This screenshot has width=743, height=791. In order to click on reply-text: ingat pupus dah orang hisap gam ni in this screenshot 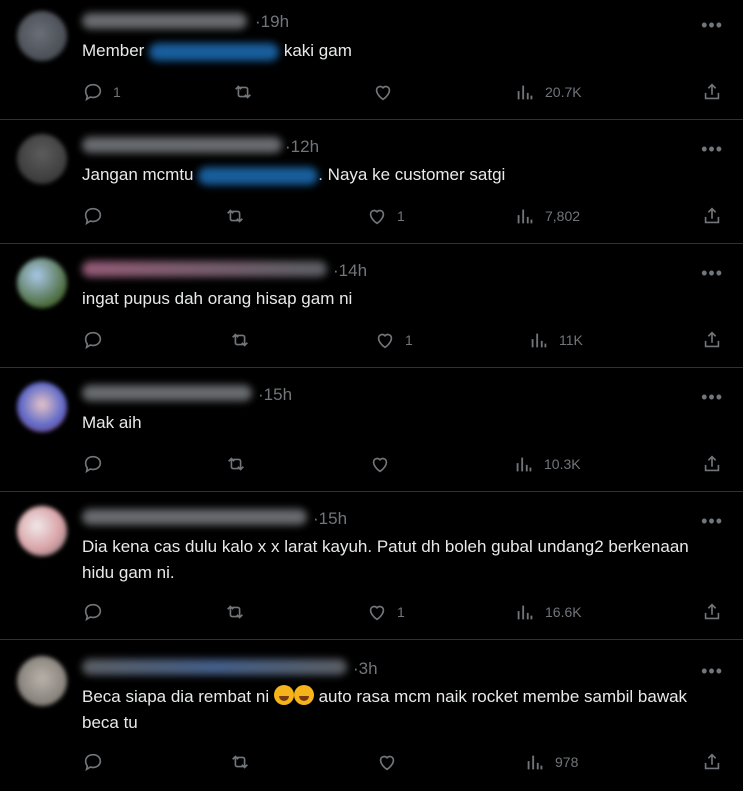, I will do `click(217, 298)`.